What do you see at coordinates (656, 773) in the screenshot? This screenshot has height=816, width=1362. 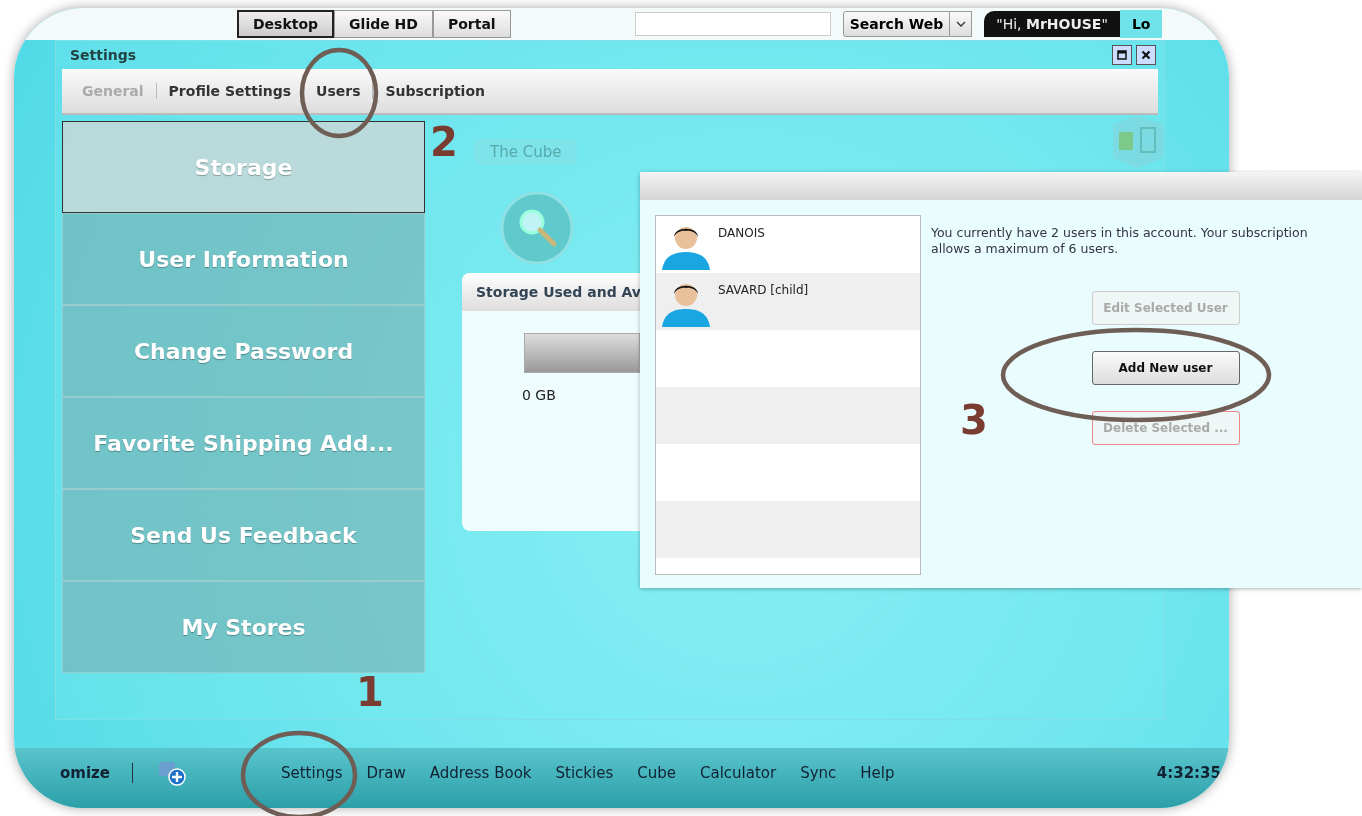 I see `taskbar-item: Cube` at bounding box center [656, 773].